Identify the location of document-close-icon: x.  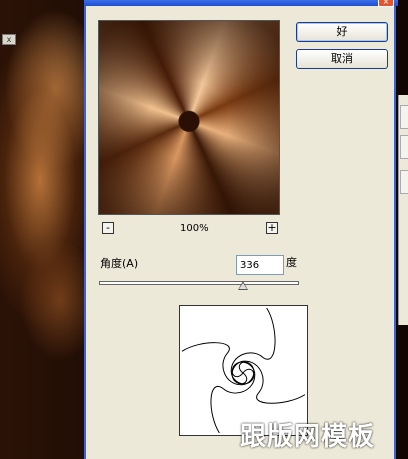
(9, 39).